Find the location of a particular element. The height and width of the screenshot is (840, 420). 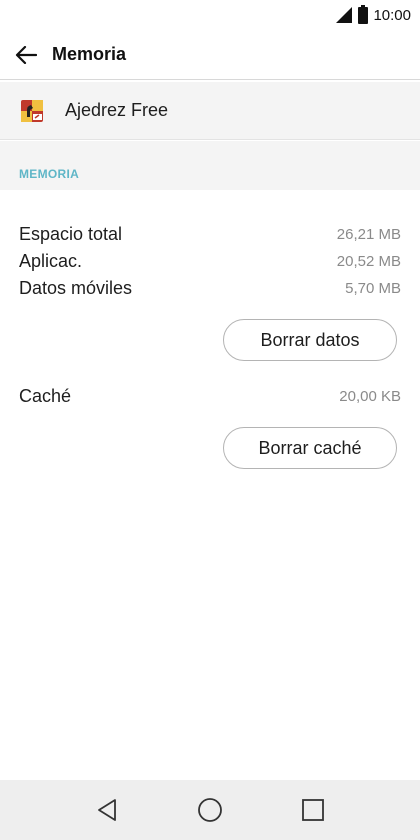

arrow-back-icon is located at coordinates (26, 55).